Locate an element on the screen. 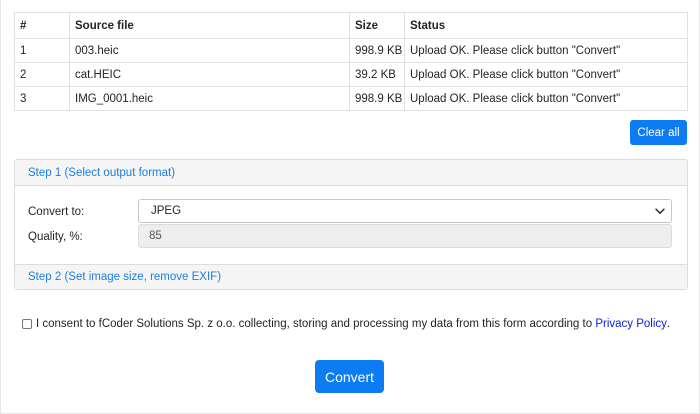 This screenshot has height=414, width=700. convert-to-label: Convert to: is located at coordinates (56, 212).